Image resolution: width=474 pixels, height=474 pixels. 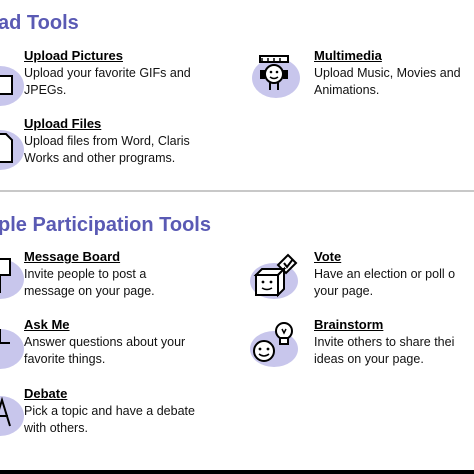 I want to click on file-icon, so click(x=12, y=150).